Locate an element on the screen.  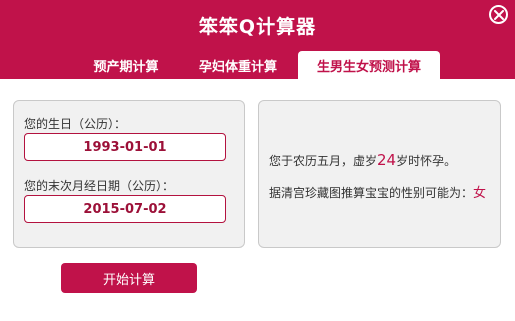
last-period-label: 您的末次月经日期（公历）： is located at coordinates (99, 186).